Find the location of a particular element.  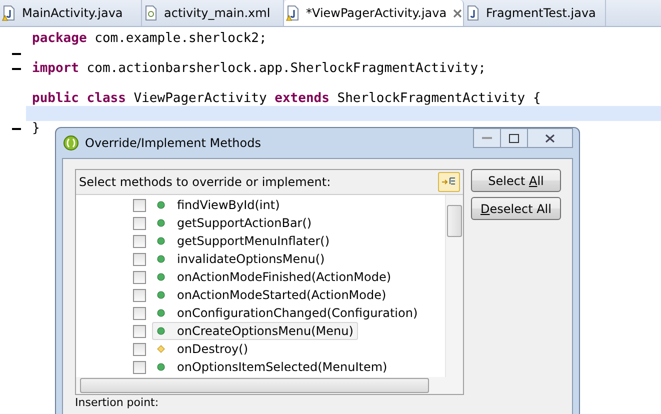

method-item: findViewById(int) is located at coordinates (218, 205).